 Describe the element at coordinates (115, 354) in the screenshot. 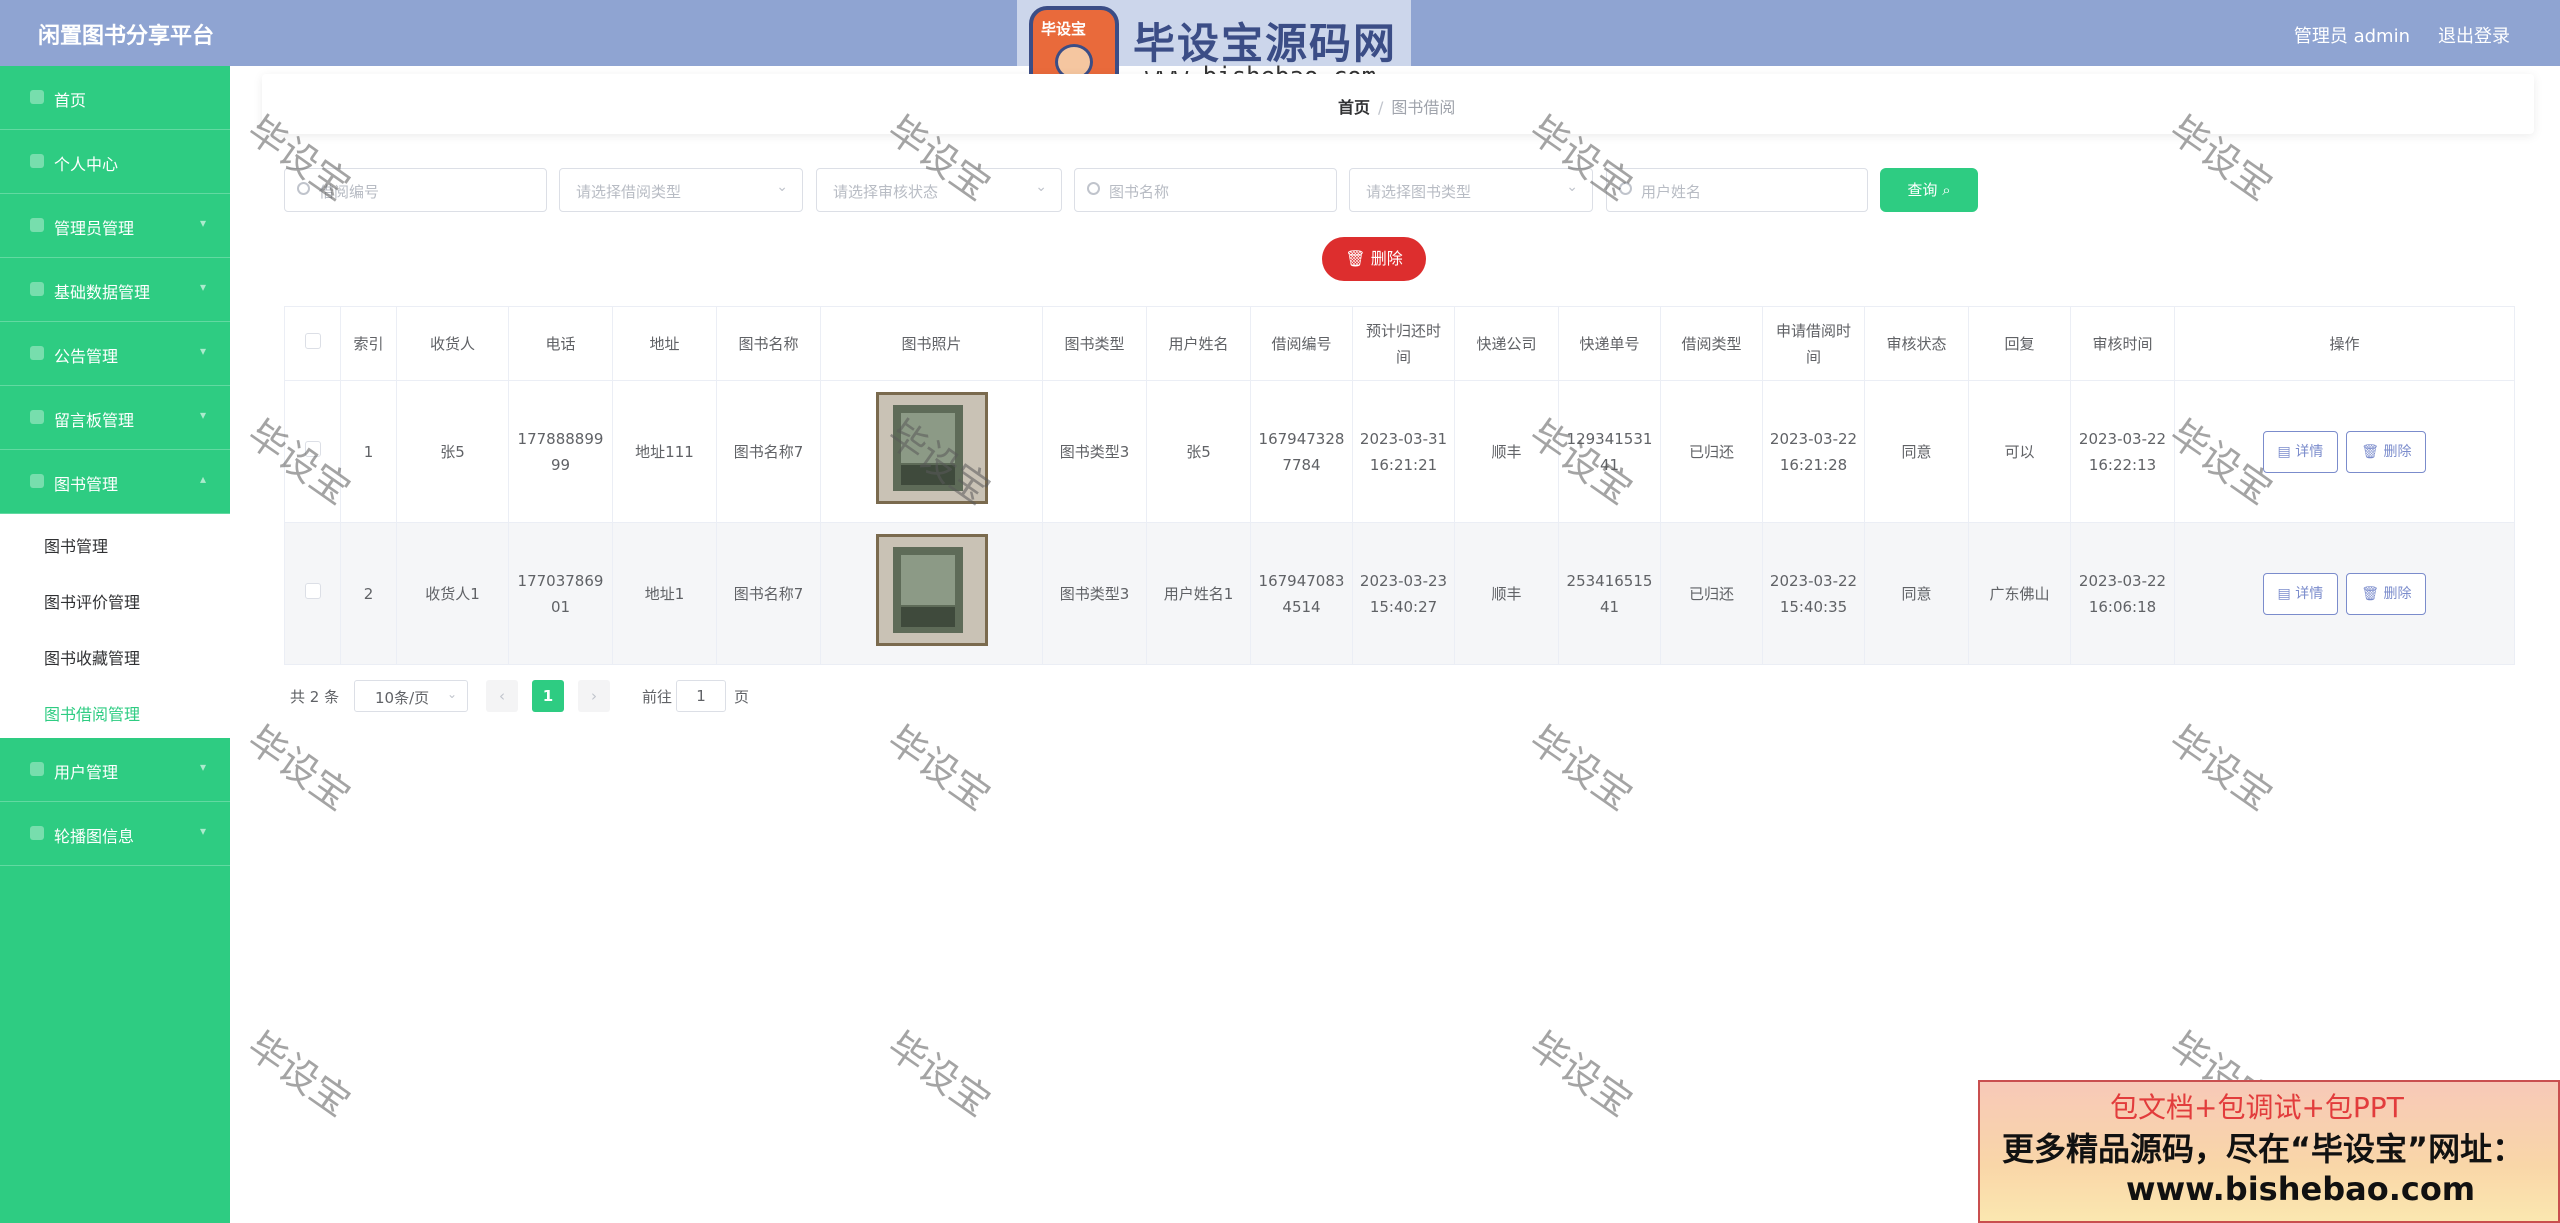

I see `sidebar-item-notices: 公告管理 ▾` at that location.